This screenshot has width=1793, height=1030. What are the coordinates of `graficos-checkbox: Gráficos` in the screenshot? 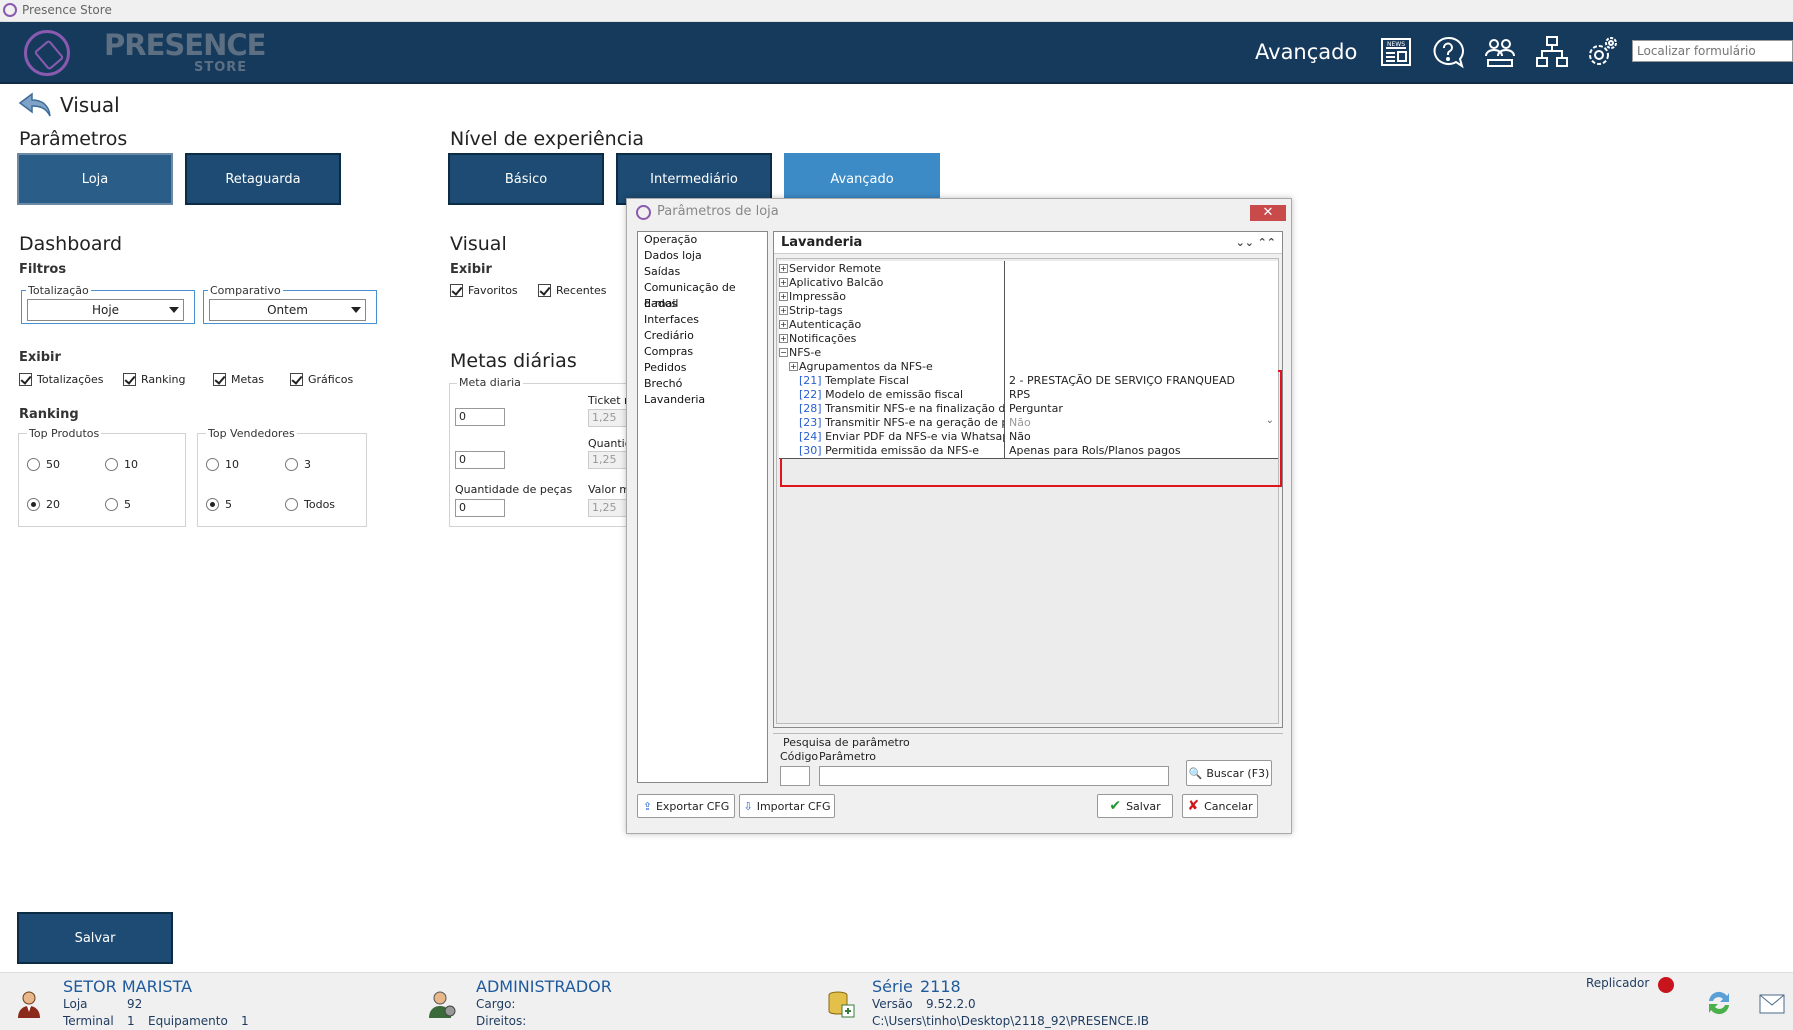 It's located at (321, 379).